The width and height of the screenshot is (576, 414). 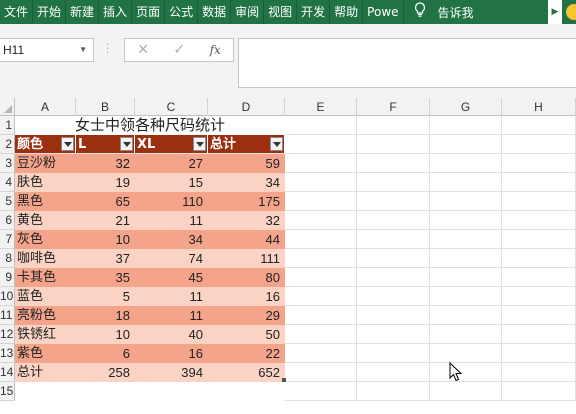 What do you see at coordinates (456, 12) in the screenshot?
I see `tell-me-search: 告诉我` at bounding box center [456, 12].